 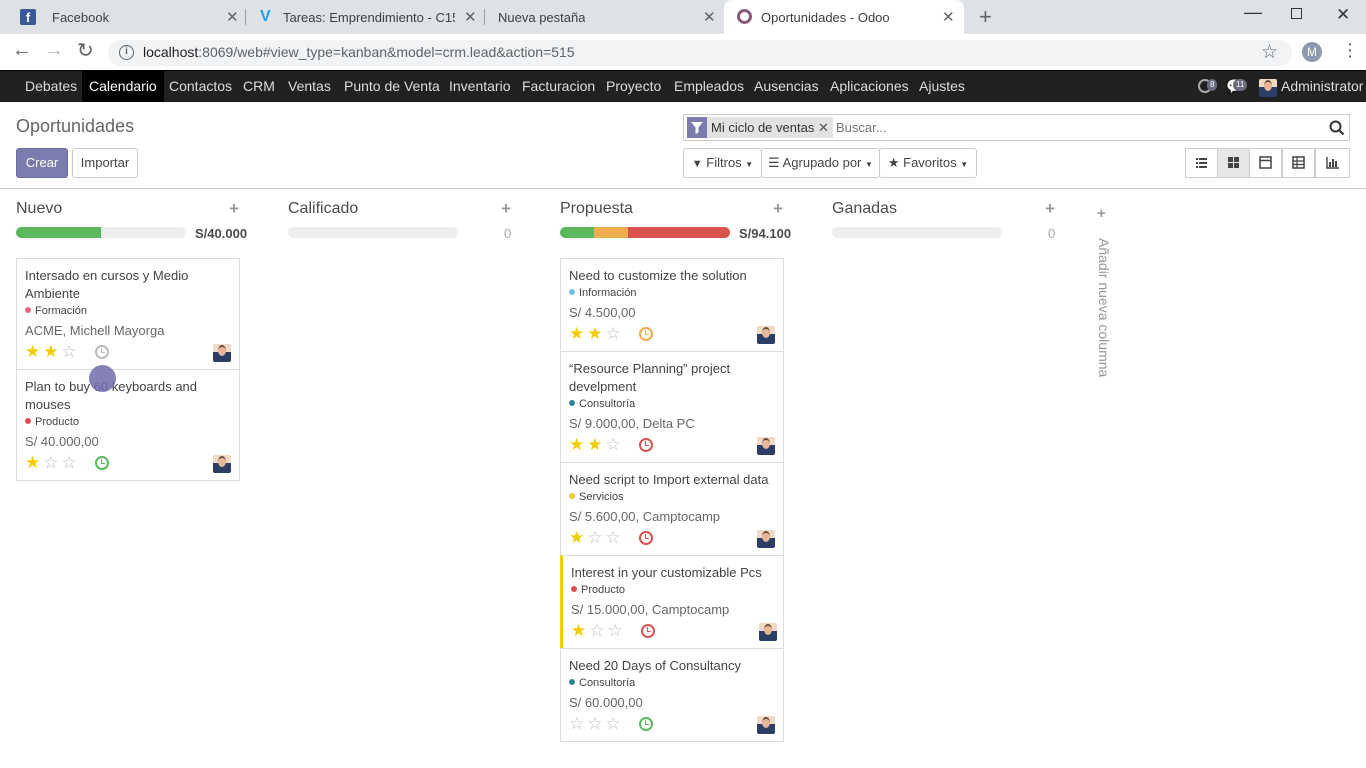 What do you see at coordinates (633, 86) in the screenshot?
I see `menu-proyecto: Proyecto` at bounding box center [633, 86].